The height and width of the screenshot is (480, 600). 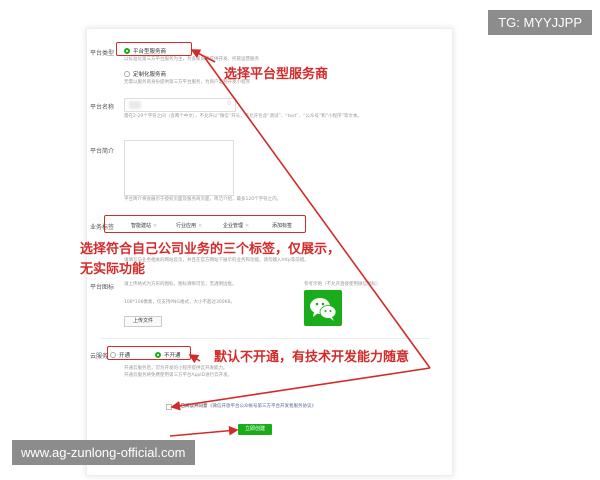 I want to click on platform-intro-textarea, so click(x=179, y=168).